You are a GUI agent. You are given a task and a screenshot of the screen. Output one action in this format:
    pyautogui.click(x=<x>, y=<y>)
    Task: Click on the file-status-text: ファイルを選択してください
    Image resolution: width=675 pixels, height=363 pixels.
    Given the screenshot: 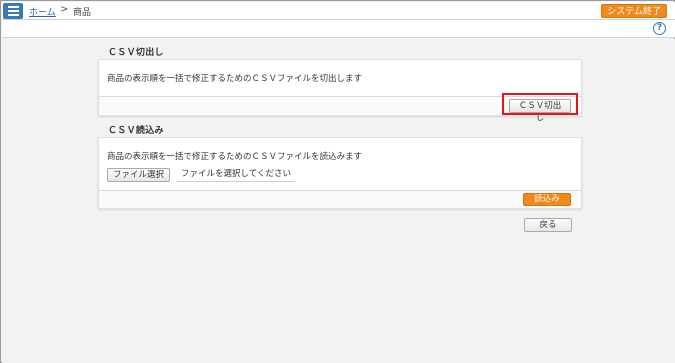 What is the action you would take?
    pyautogui.click(x=236, y=175)
    